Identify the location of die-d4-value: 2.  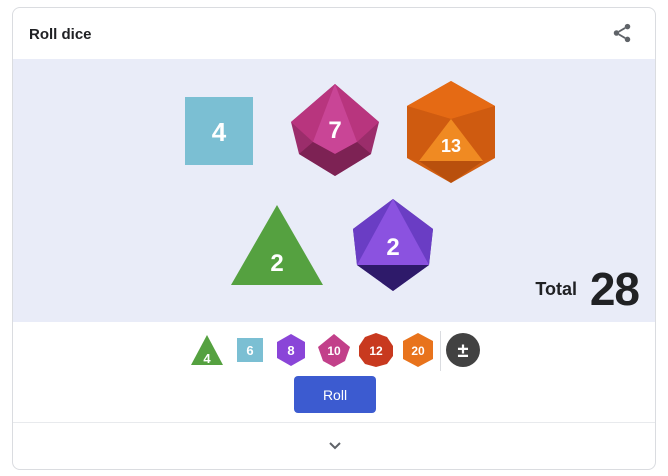
(276, 263).